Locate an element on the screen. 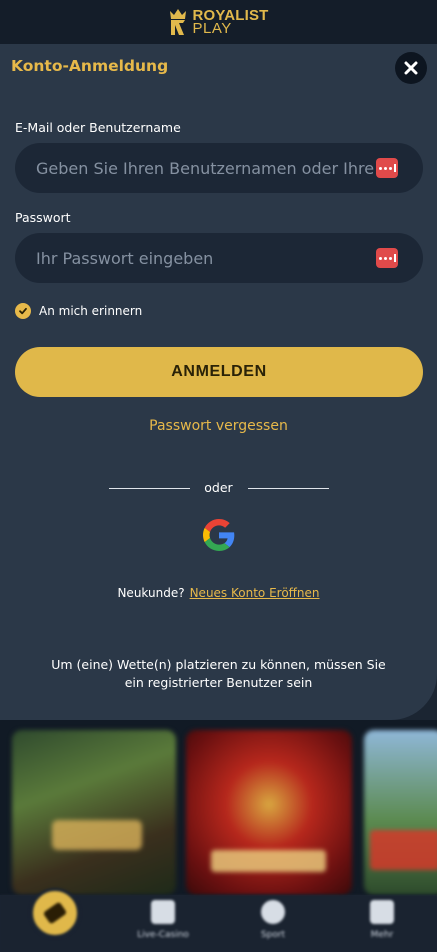 The width and height of the screenshot is (437, 952). signup-prompt: Neukunde? is located at coordinates (151, 593).